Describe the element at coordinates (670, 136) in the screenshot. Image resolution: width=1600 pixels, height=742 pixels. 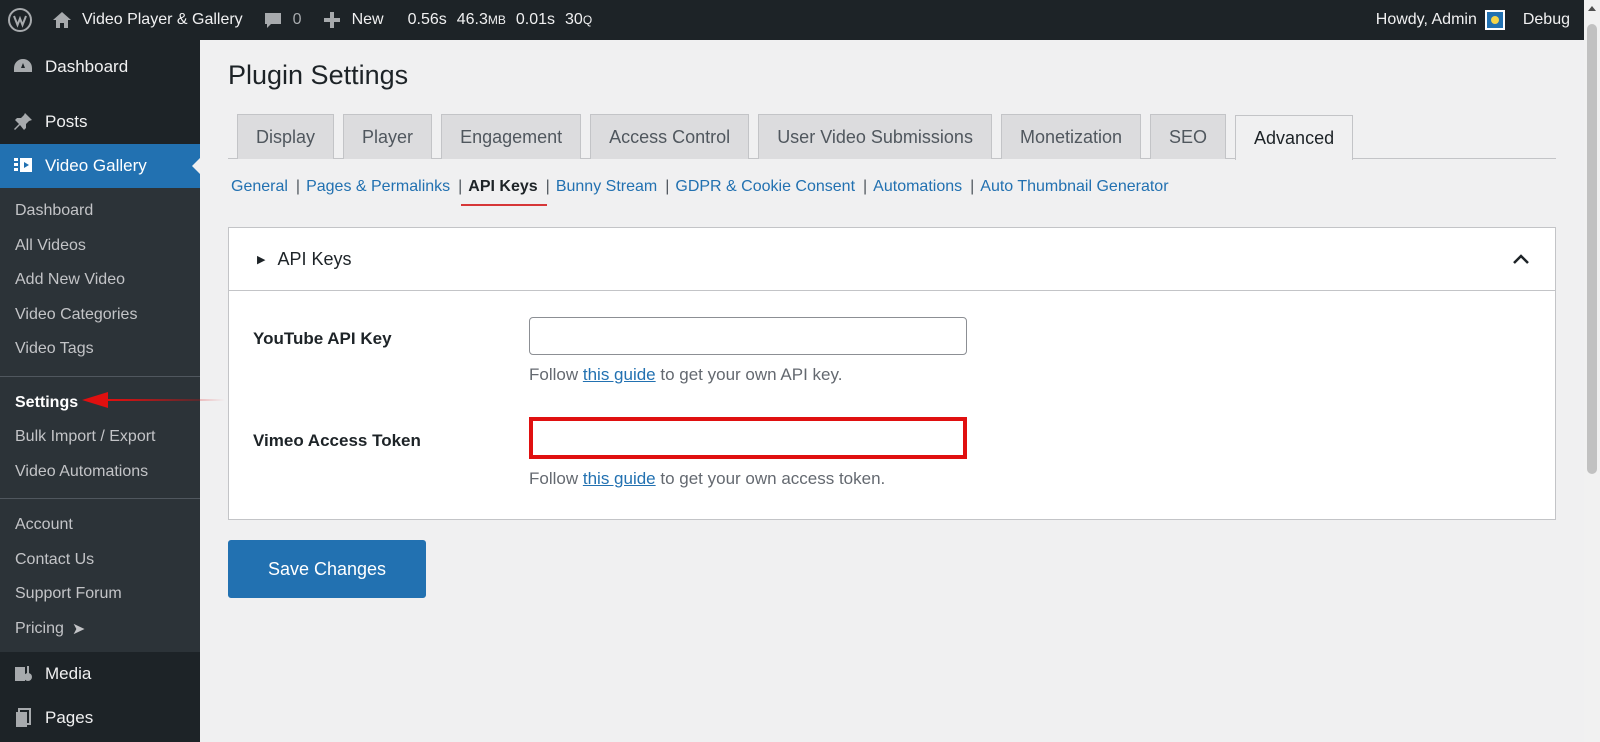
I see `tab-access-control: Access Control` at that location.